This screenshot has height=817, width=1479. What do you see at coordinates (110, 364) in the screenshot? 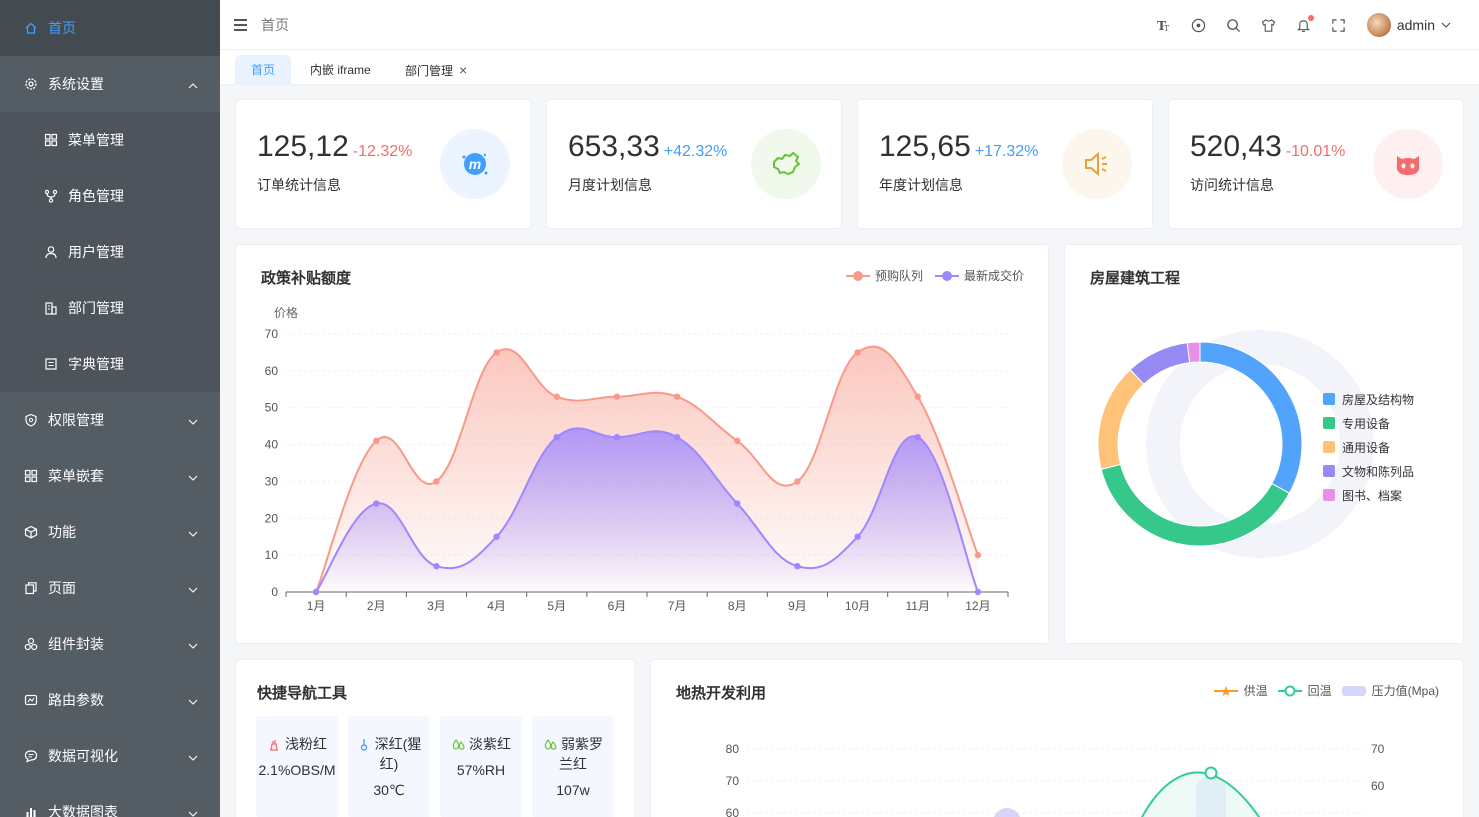
I see `sidebar-item: 字典管理` at bounding box center [110, 364].